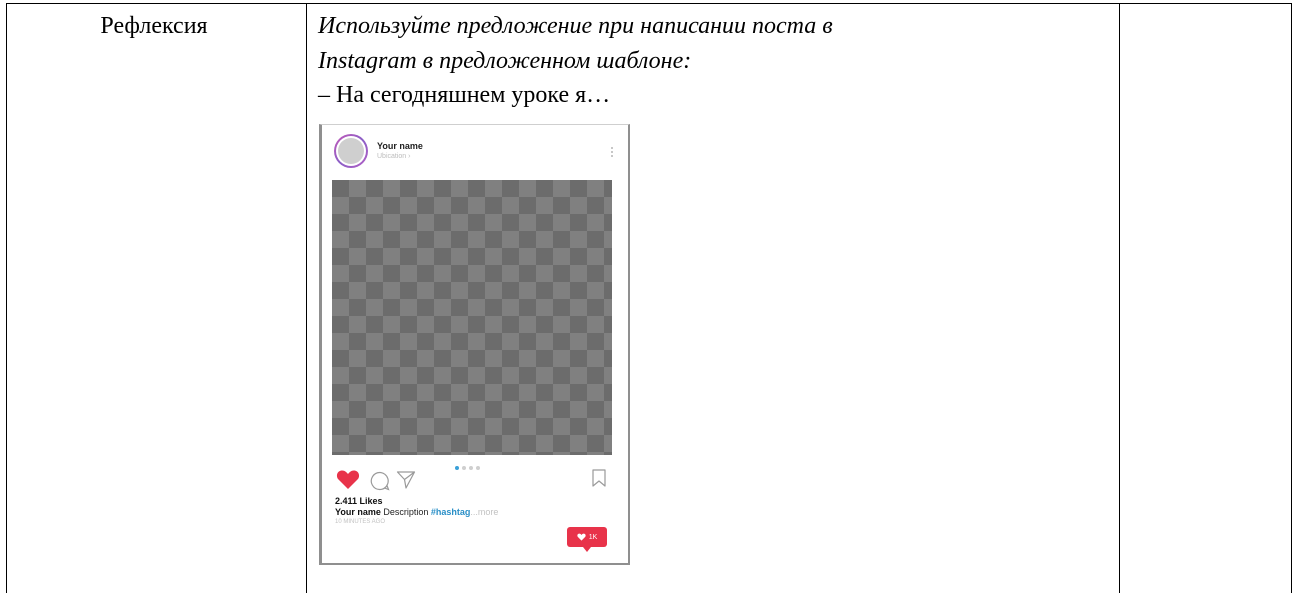 This screenshot has width=1299, height=593. What do you see at coordinates (593, 537) in the screenshot?
I see `notification-count: 1K` at bounding box center [593, 537].